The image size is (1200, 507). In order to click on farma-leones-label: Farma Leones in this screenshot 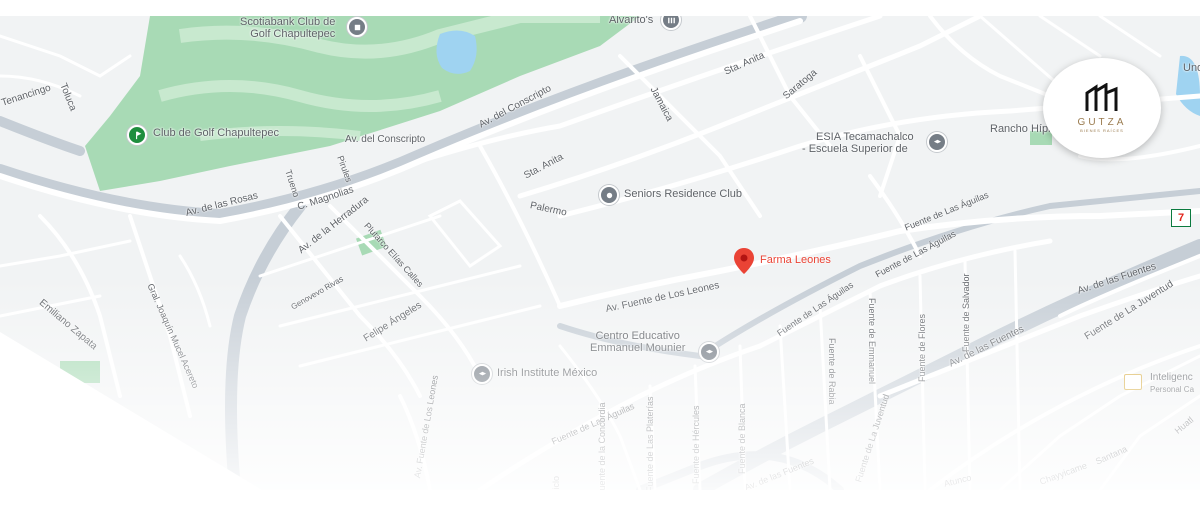, I will do `click(795, 260)`.